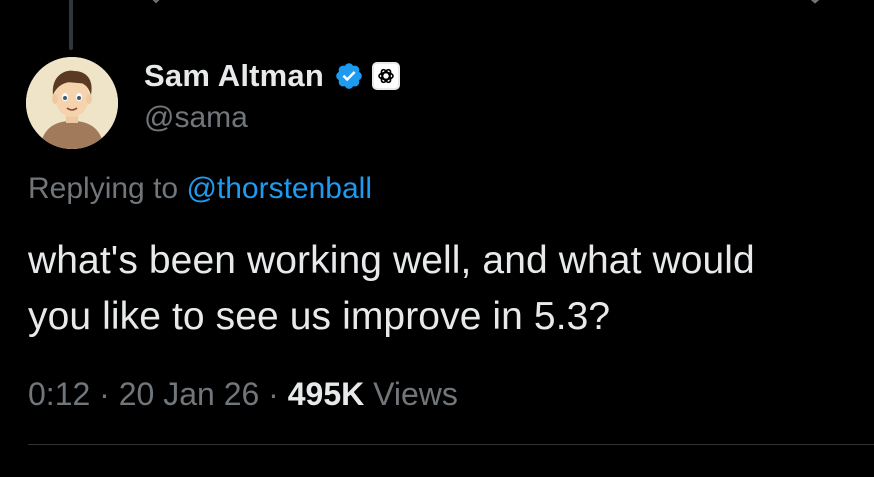  Describe the element at coordinates (189, 394) in the screenshot. I see `tweet-date: 20 Jan 26` at that location.